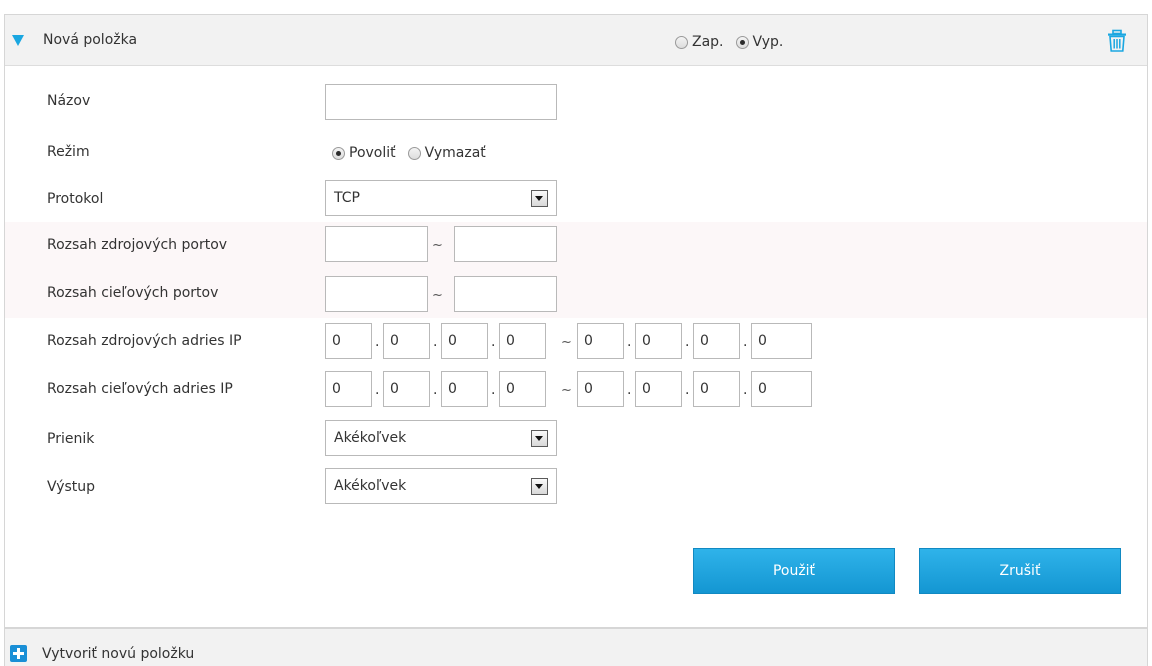  Describe the element at coordinates (576, 488) in the screenshot. I see `egress-row: Výstup Akékoľvek` at that location.